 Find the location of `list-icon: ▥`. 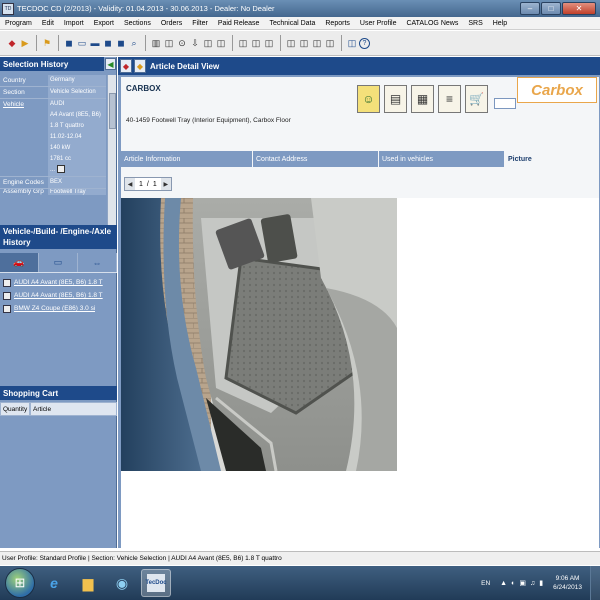

list-icon: ▥ is located at coordinates (156, 43).